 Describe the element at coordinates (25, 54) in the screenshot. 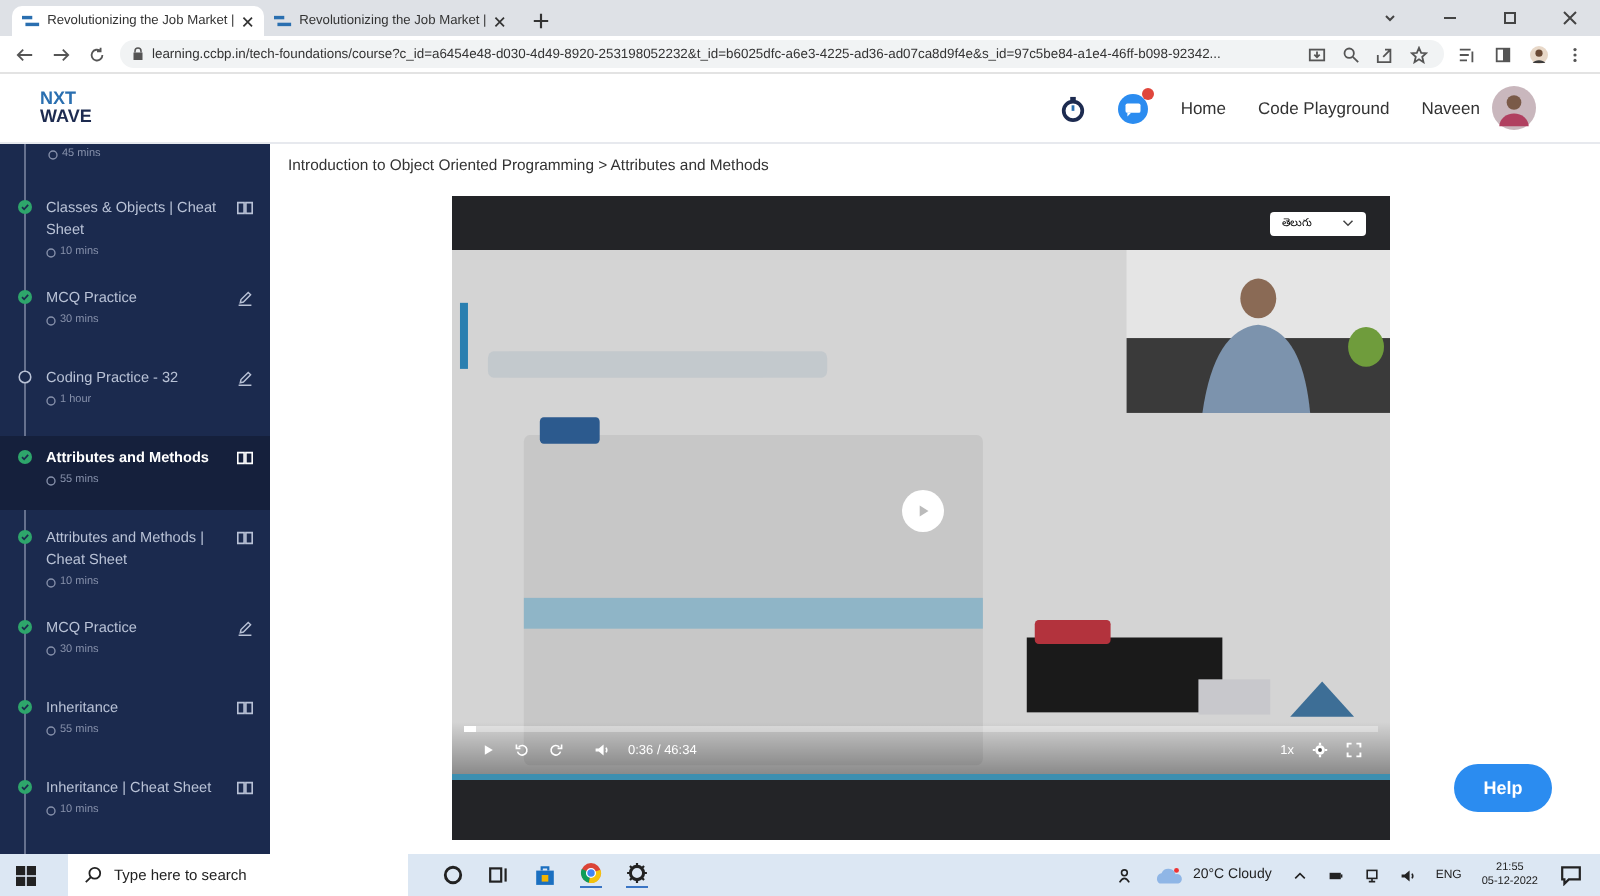

I see `back-icon` at that location.